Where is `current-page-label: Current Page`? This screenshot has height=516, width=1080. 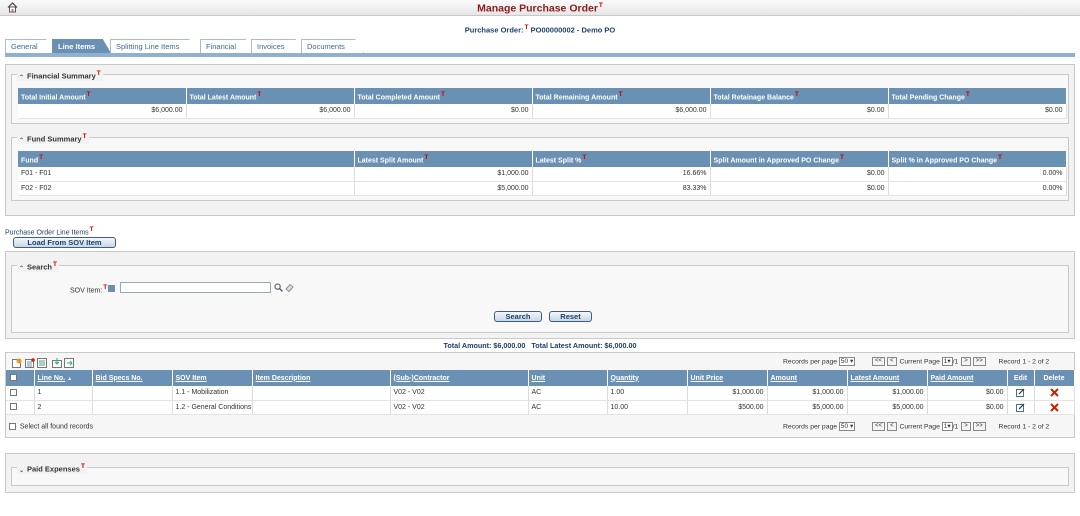
current-page-label: Current Page is located at coordinates (919, 362).